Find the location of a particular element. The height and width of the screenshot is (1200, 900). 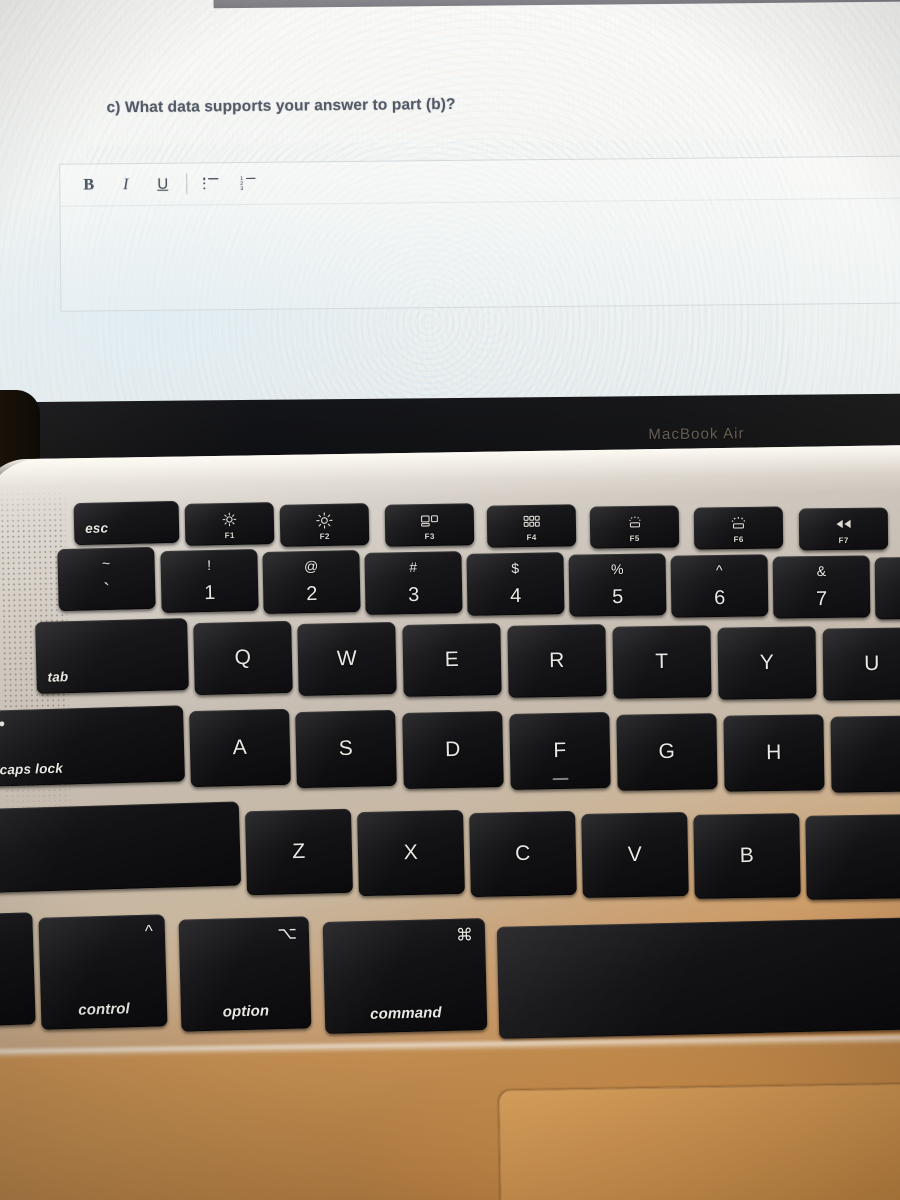

launchpad-icon is located at coordinates (531, 520).